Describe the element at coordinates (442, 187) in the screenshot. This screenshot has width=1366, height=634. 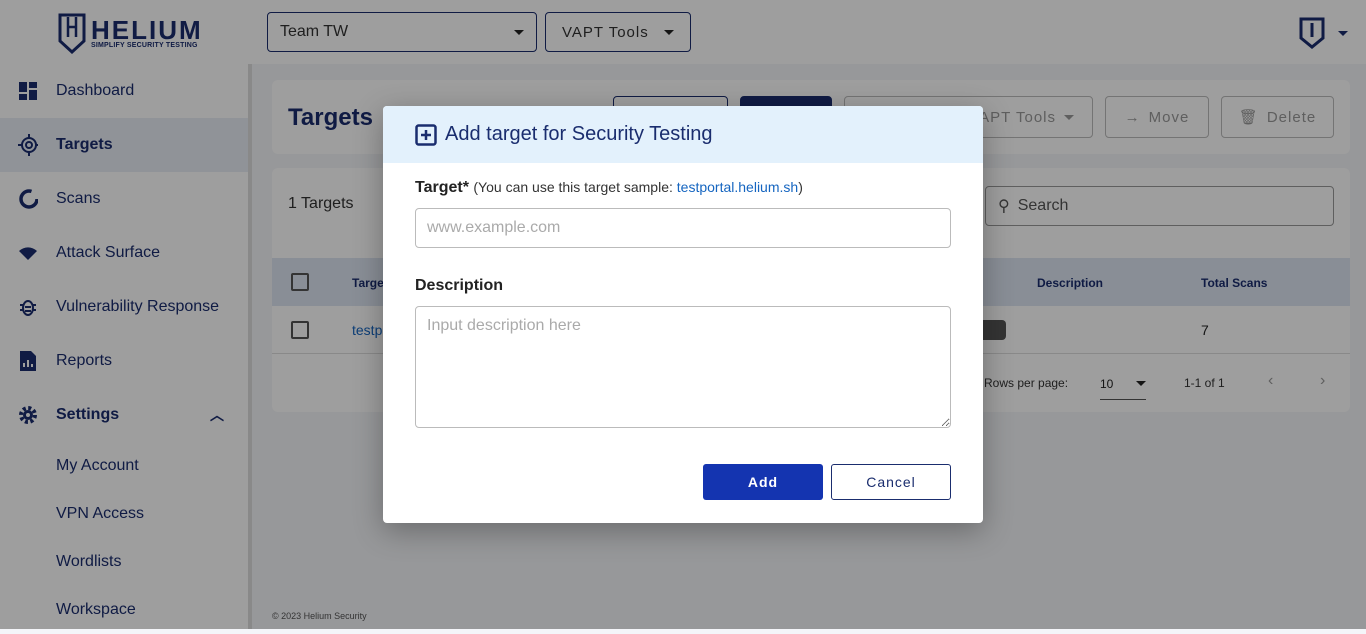
I see `target-label-text: Target*` at that location.